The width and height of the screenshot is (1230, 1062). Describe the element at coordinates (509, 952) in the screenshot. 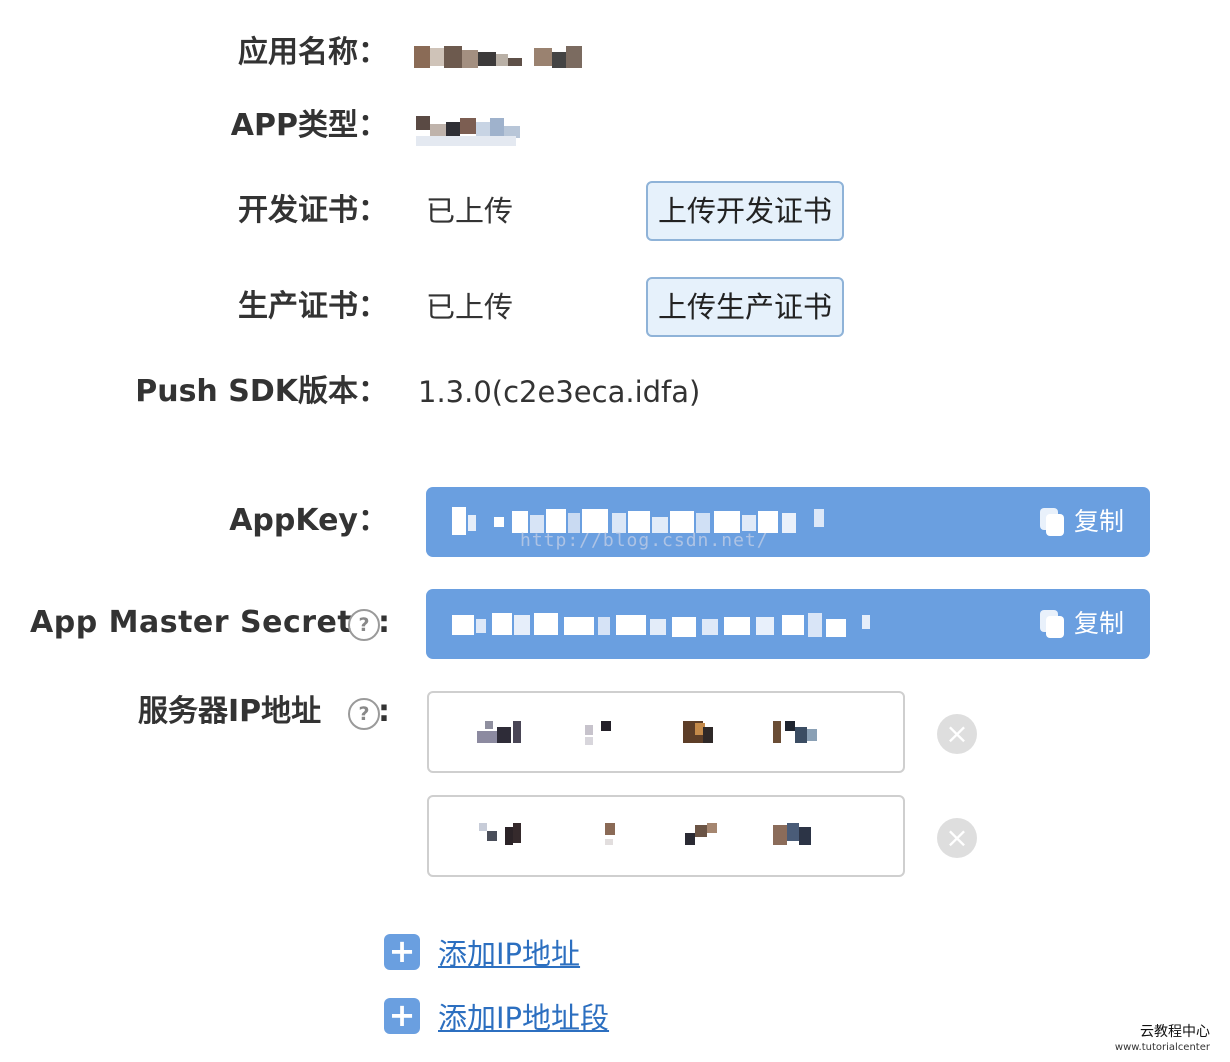

I see `add-ip-address-label: 添加IP地址` at that location.